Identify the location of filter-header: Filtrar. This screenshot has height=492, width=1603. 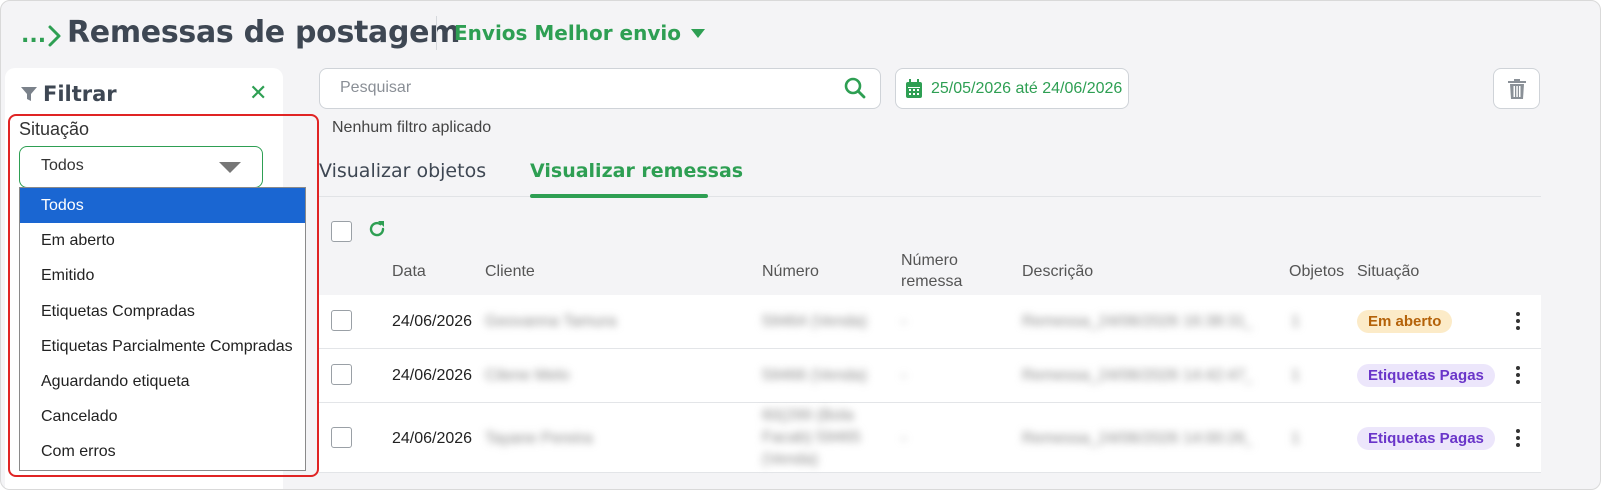
(69, 94).